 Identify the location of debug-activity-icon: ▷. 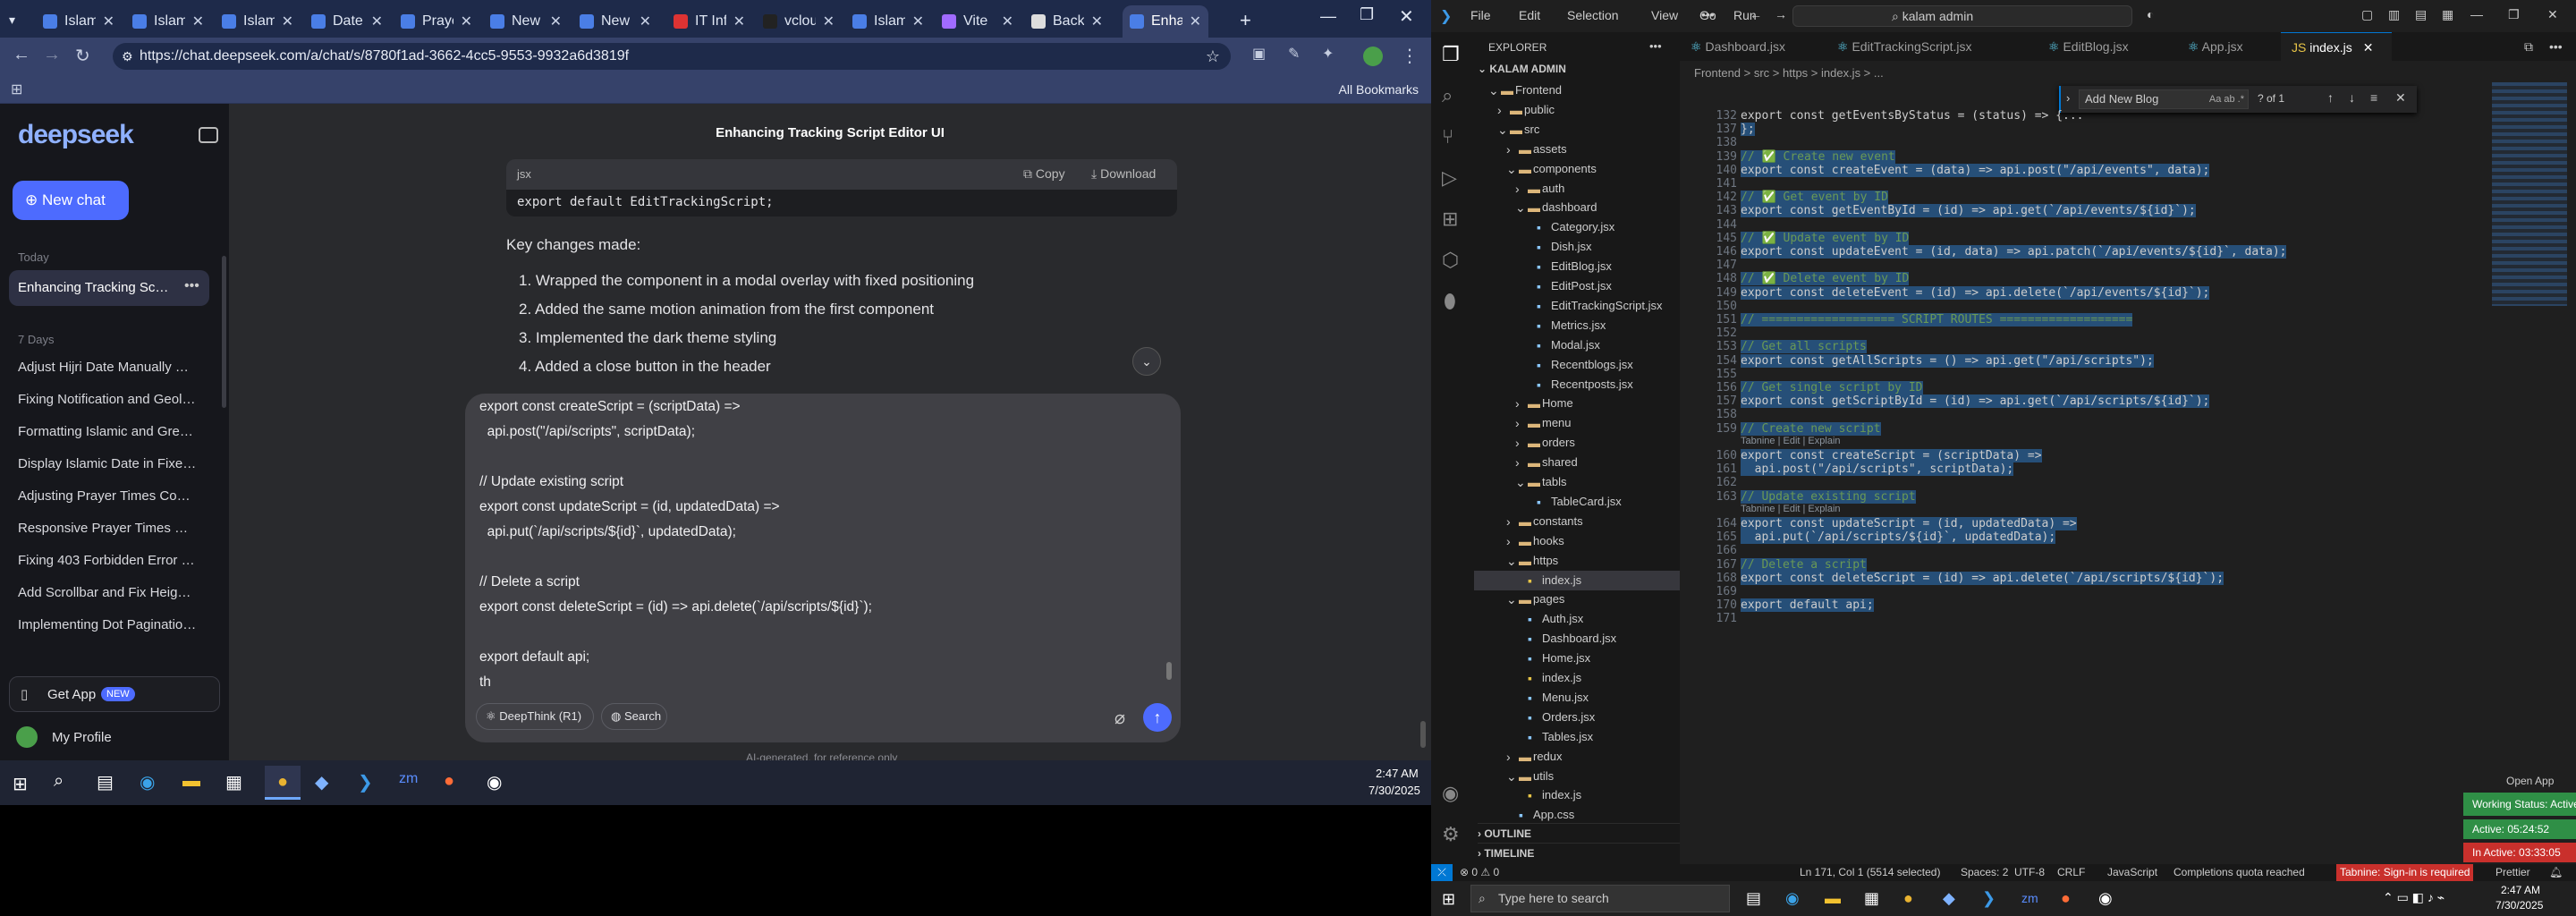
(1449, 178).